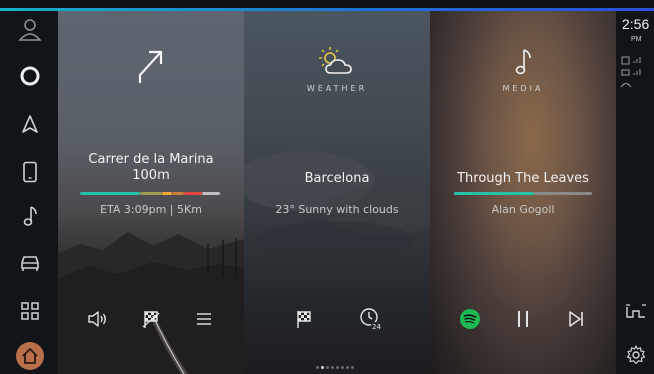 This screenshot has width=654, height=374. What do you see at coordinates (30, 172) in the screenshot?
I see `phone-icon` at bounding box center [30, 172].